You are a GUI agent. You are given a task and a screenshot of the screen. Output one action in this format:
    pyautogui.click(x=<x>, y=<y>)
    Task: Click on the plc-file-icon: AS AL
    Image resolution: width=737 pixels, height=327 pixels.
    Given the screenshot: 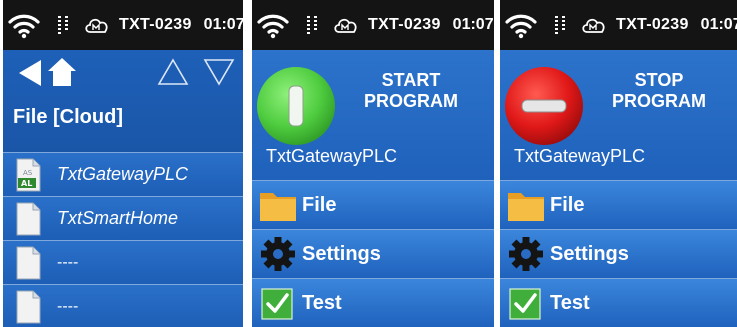 What is the action you would take?
    pyautogui.click(x=28, y=174)
    